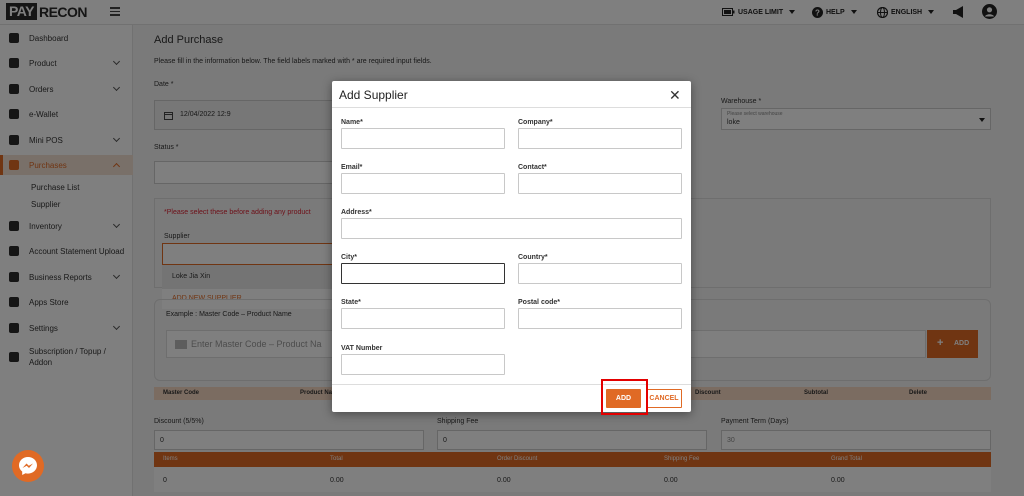  I want to click on close-icon: ✕, so click(675, 95).